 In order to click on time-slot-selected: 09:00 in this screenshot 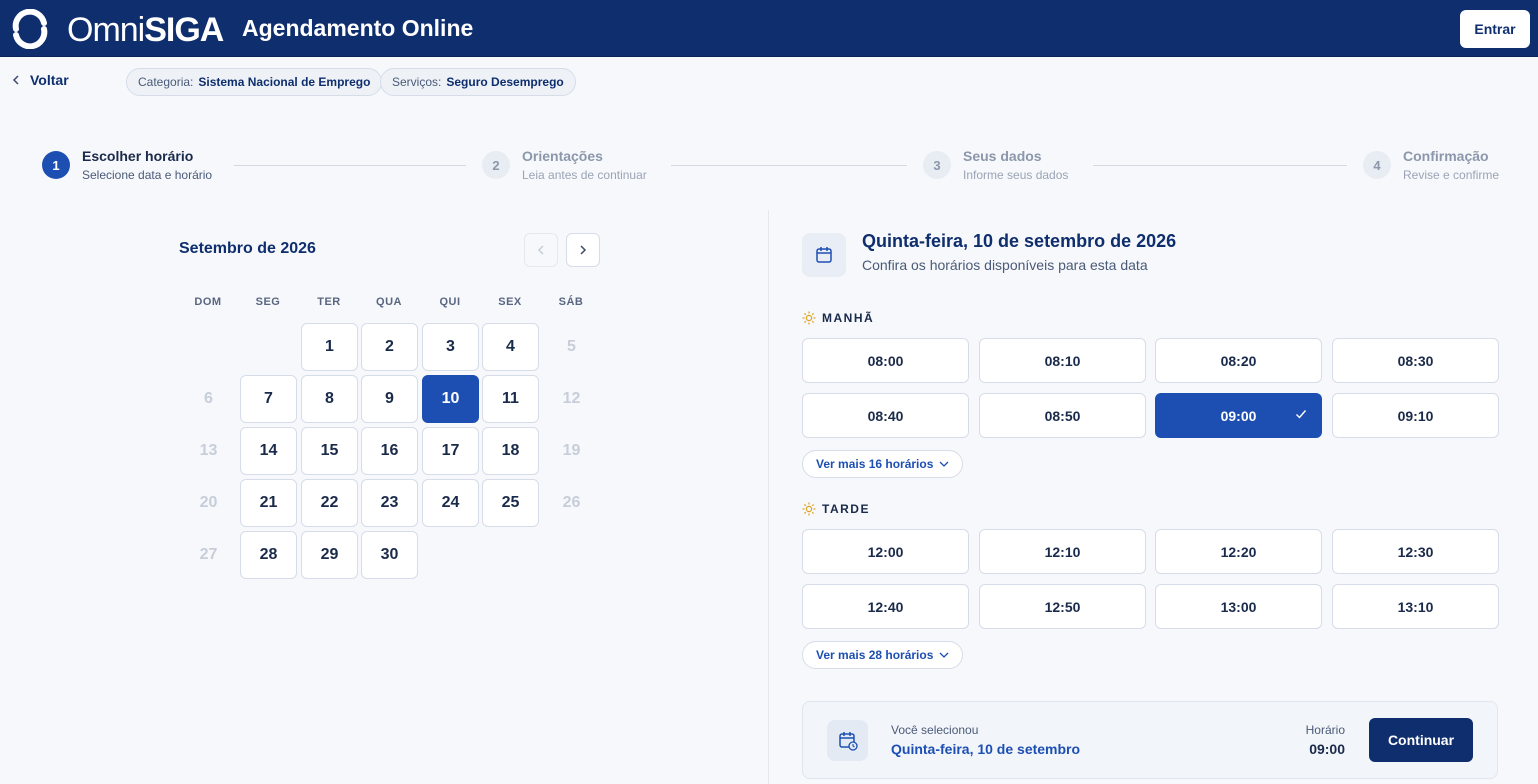, I will do `click(1238, 415)`.